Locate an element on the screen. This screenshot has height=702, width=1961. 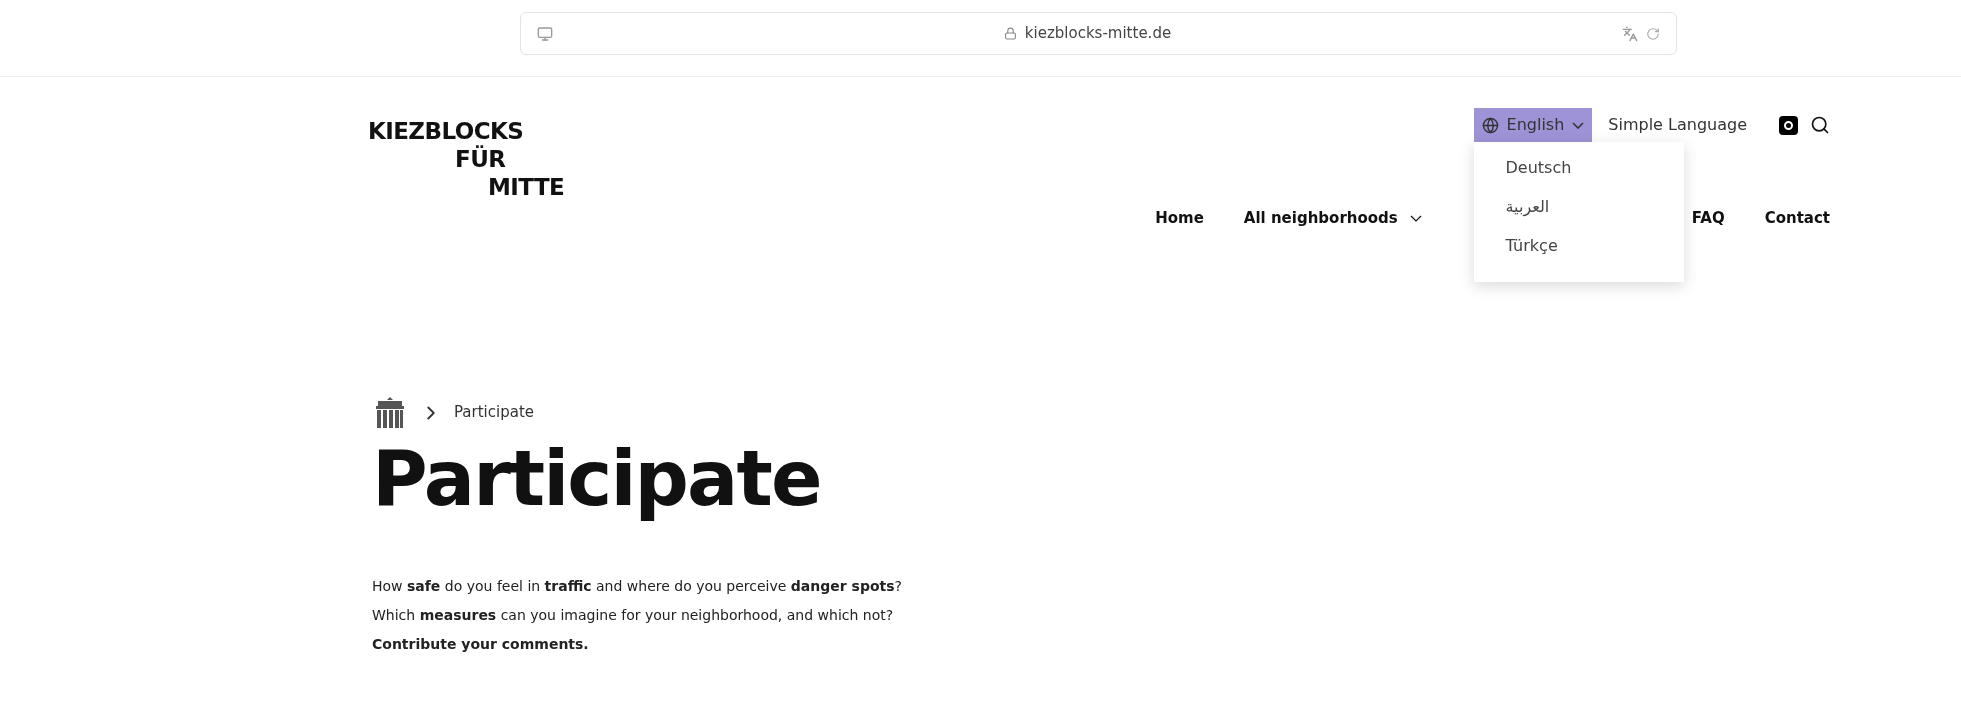
logo-text: FÜR is located at coordinates (481, 159).